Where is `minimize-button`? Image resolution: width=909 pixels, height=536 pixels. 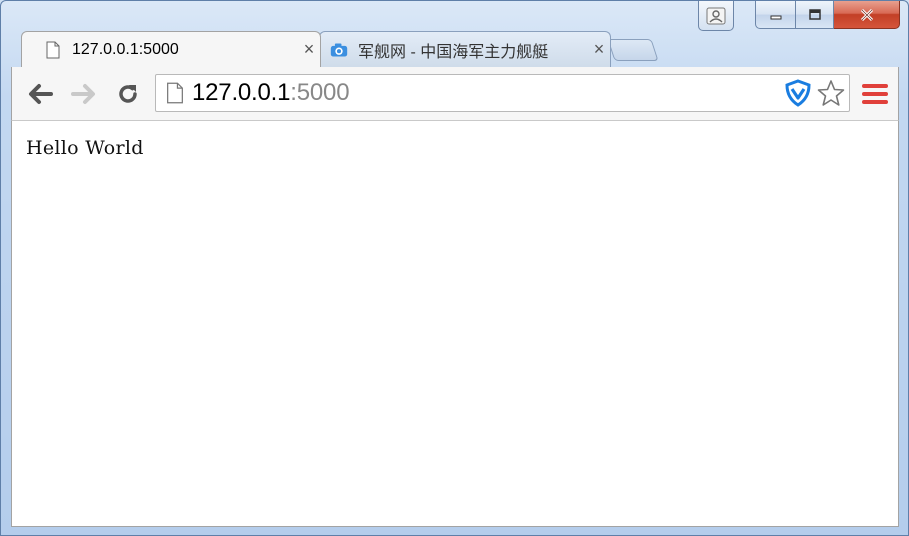
minimize-button is located at coordinates (775, 15).